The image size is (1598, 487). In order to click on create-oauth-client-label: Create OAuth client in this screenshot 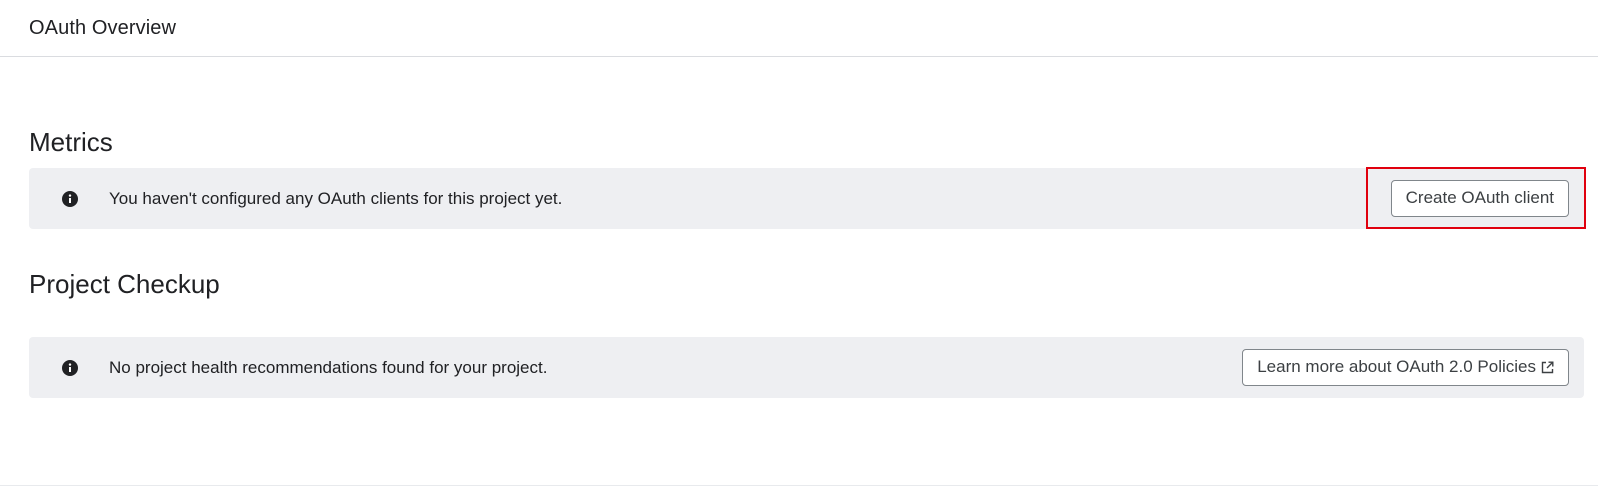, I will do `click(1479, 197)`.